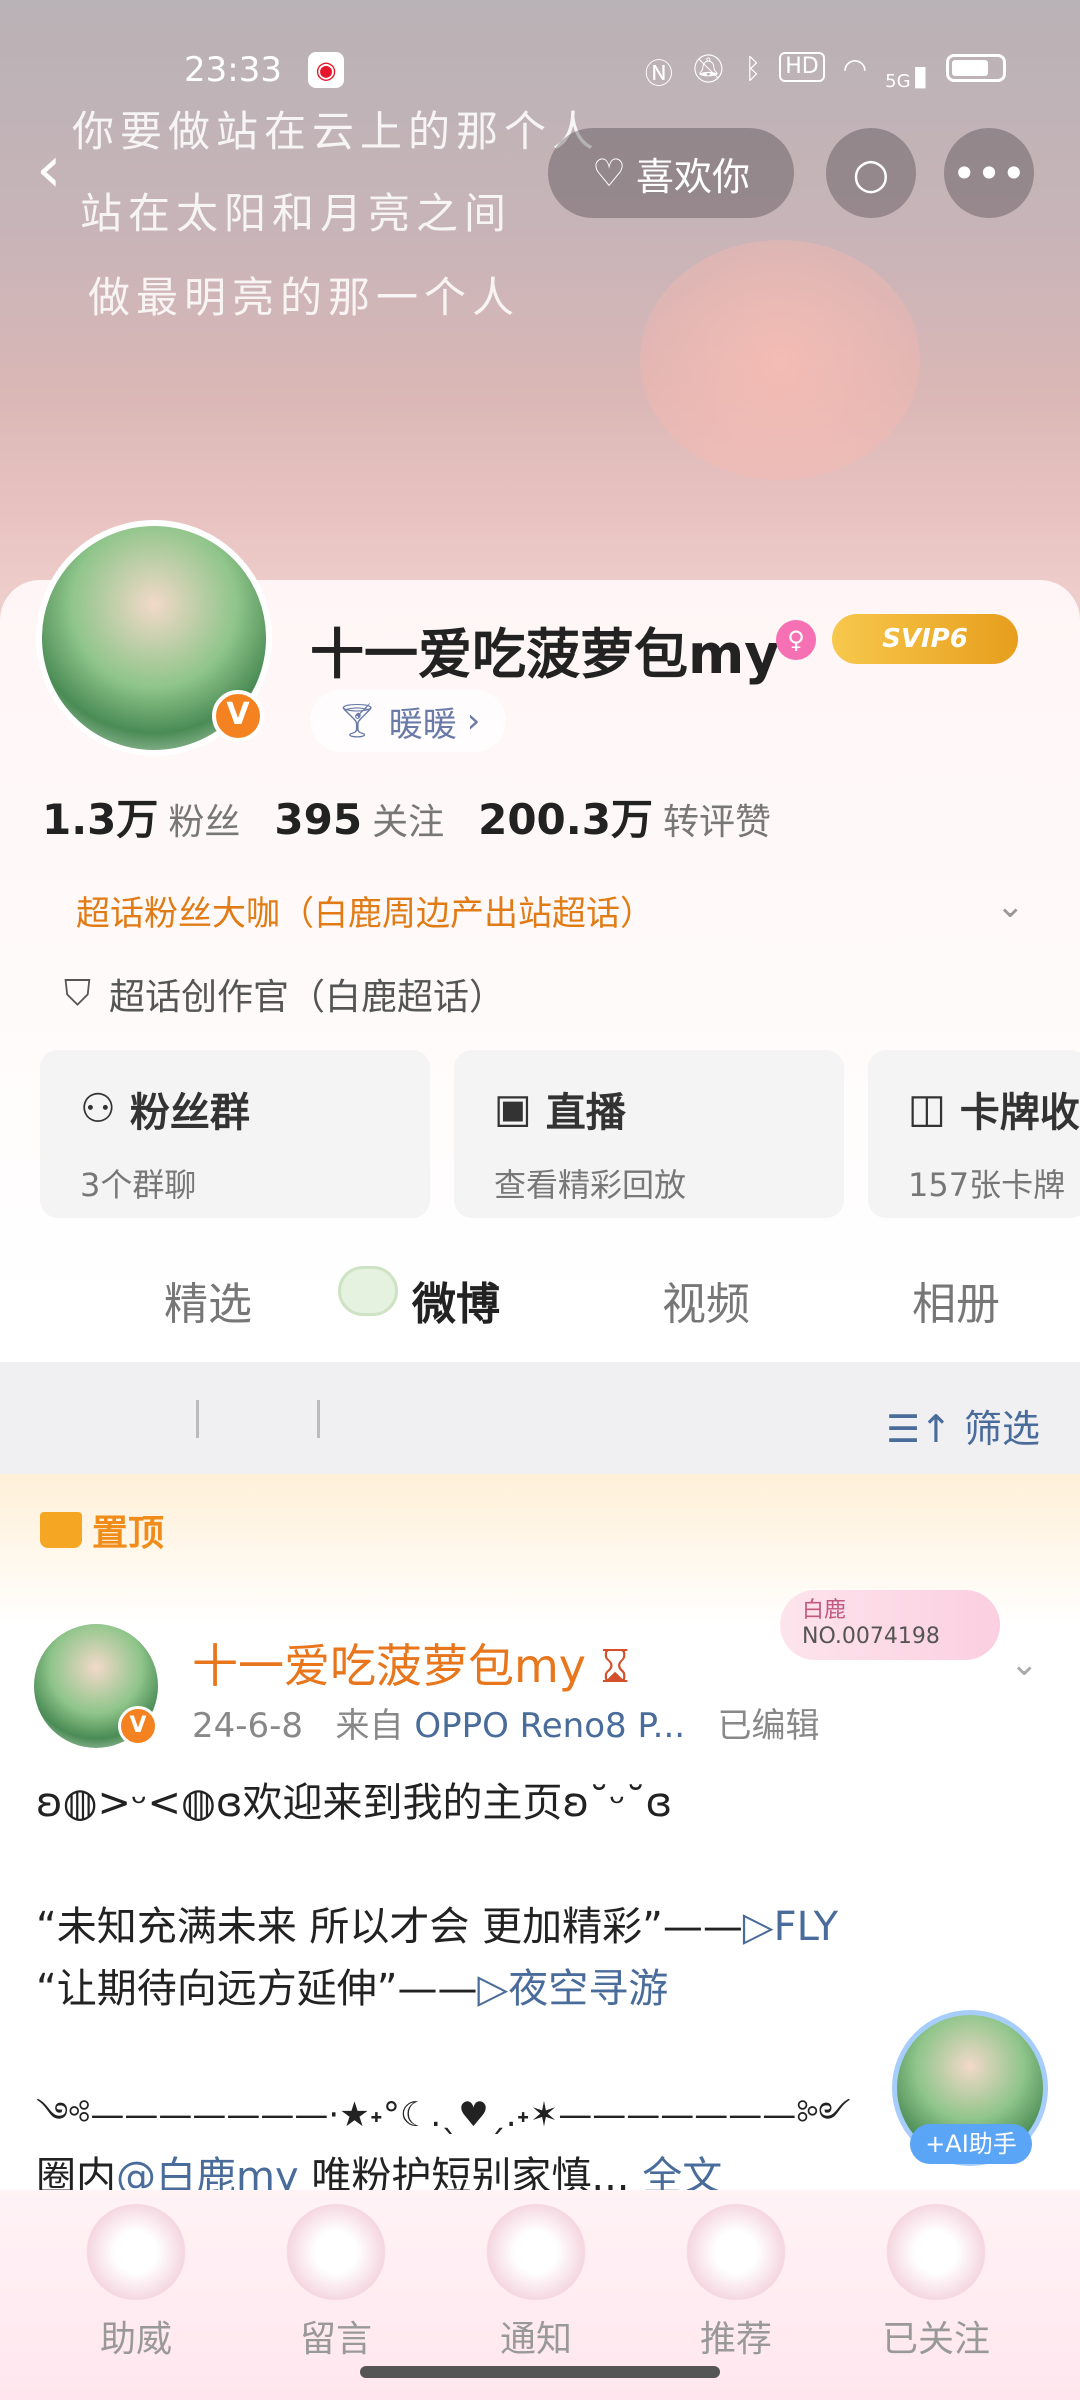 This screenshot has height=2400, width=1080. What do you see at coordinates (540, 70) in the screenshot?
I see `status-bar: 23:33 ◉ Ⓝ 🔕︎ ᛒ HD ◠ 5G ▮` at bounding box center [540, 70].